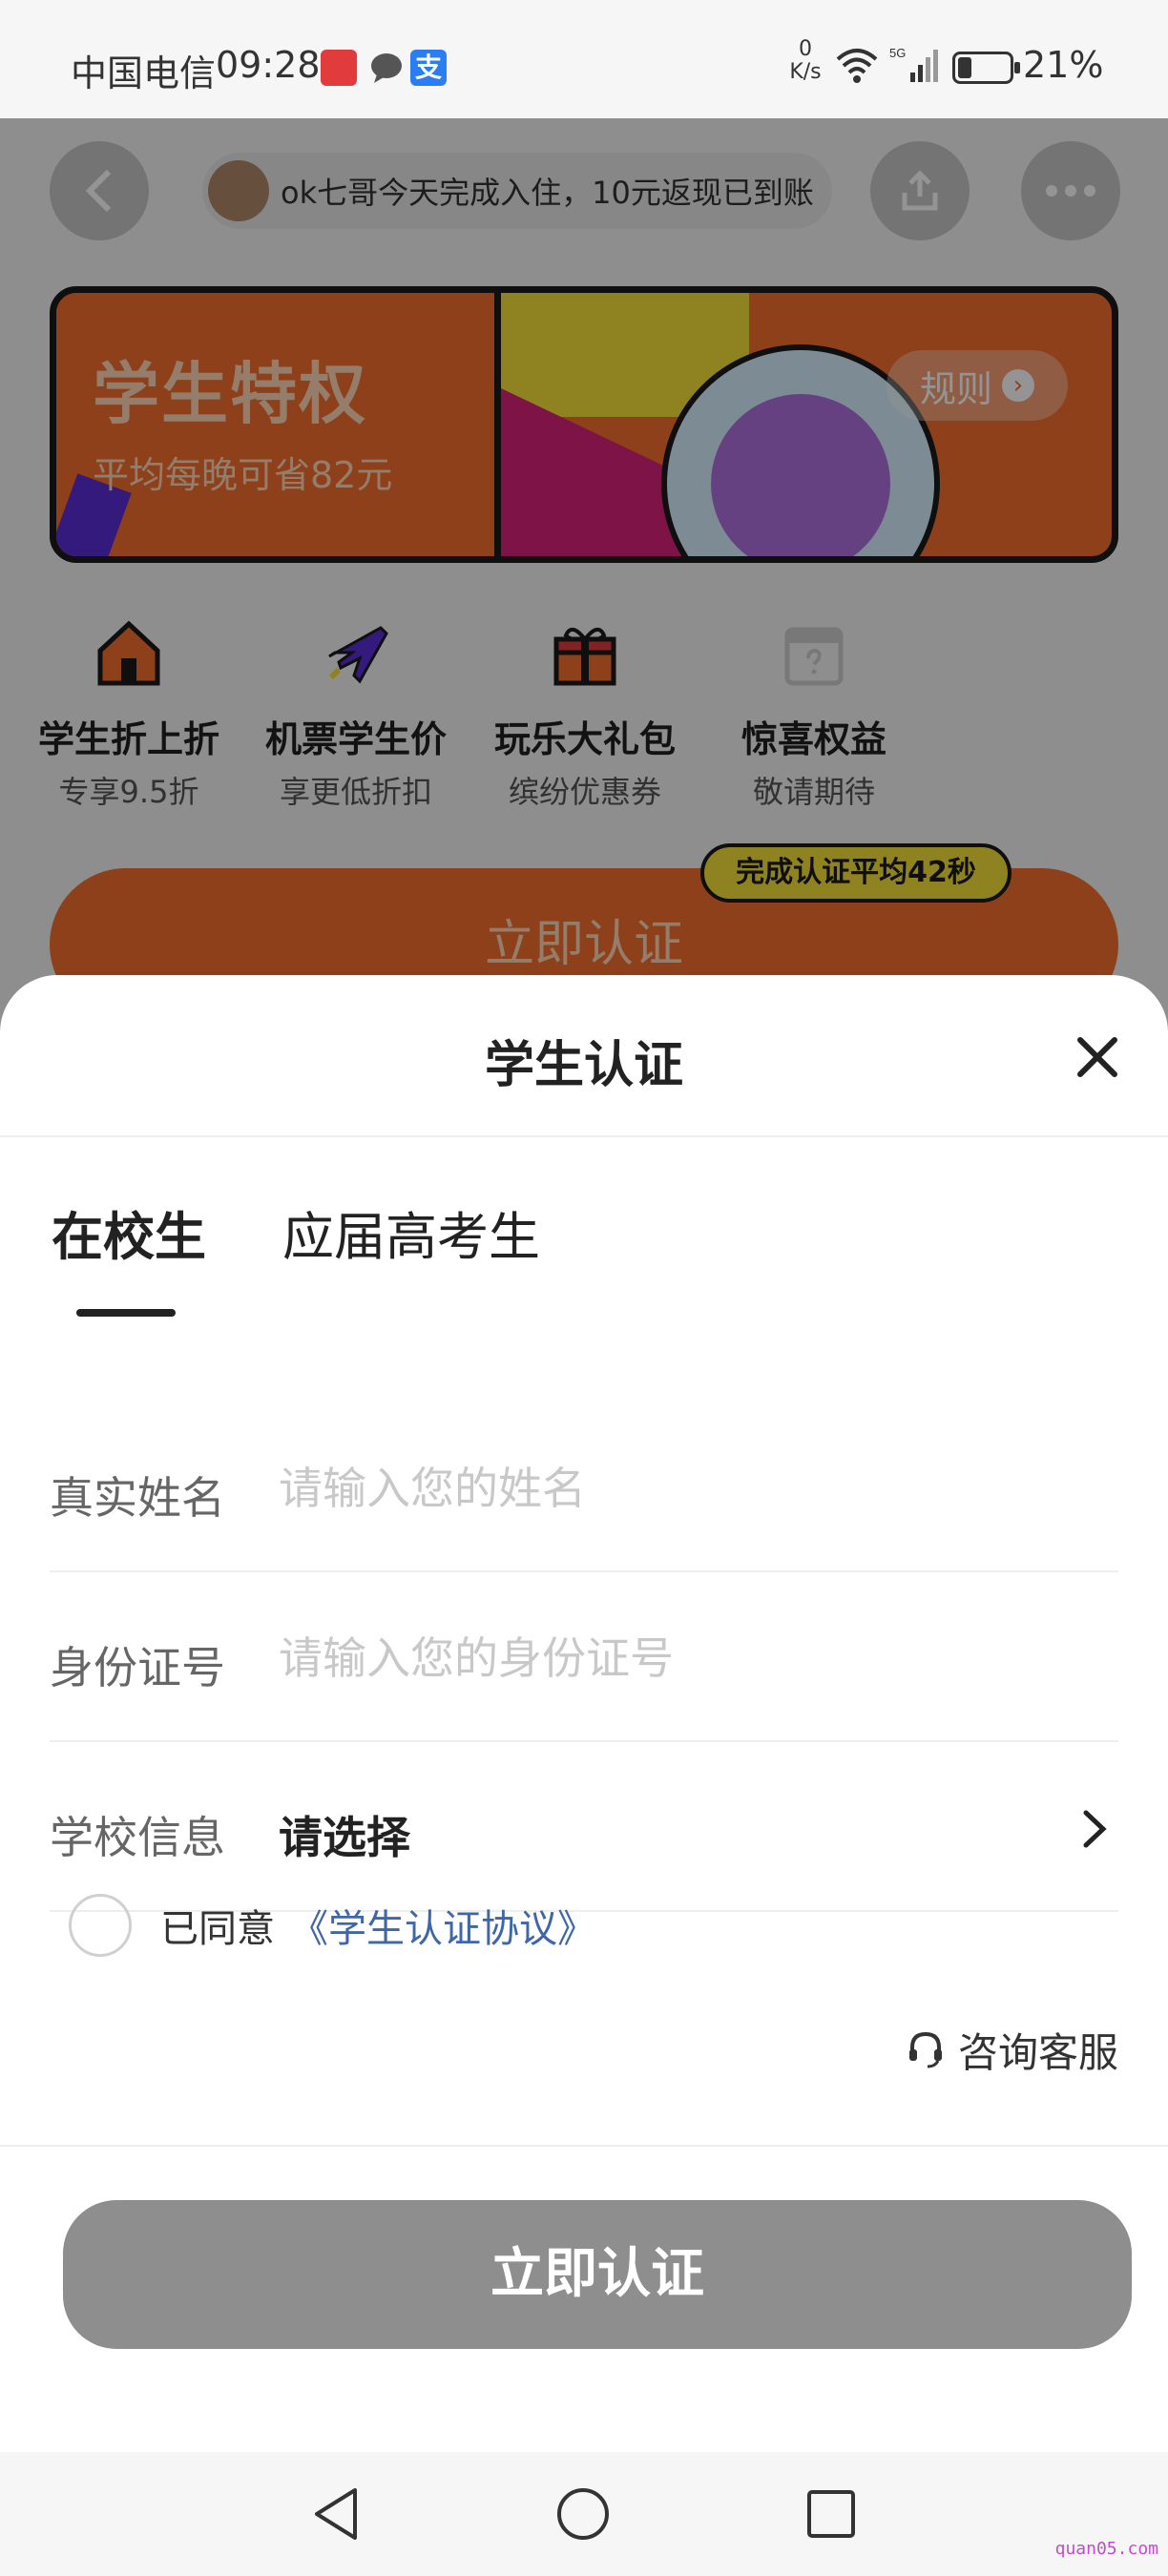 This screenshot has height=2576, width=1168. What do you see at coordinates (831, 2514) in the screenshot?
I see `nav-recents-icon` at bounding box center [831, 2514].